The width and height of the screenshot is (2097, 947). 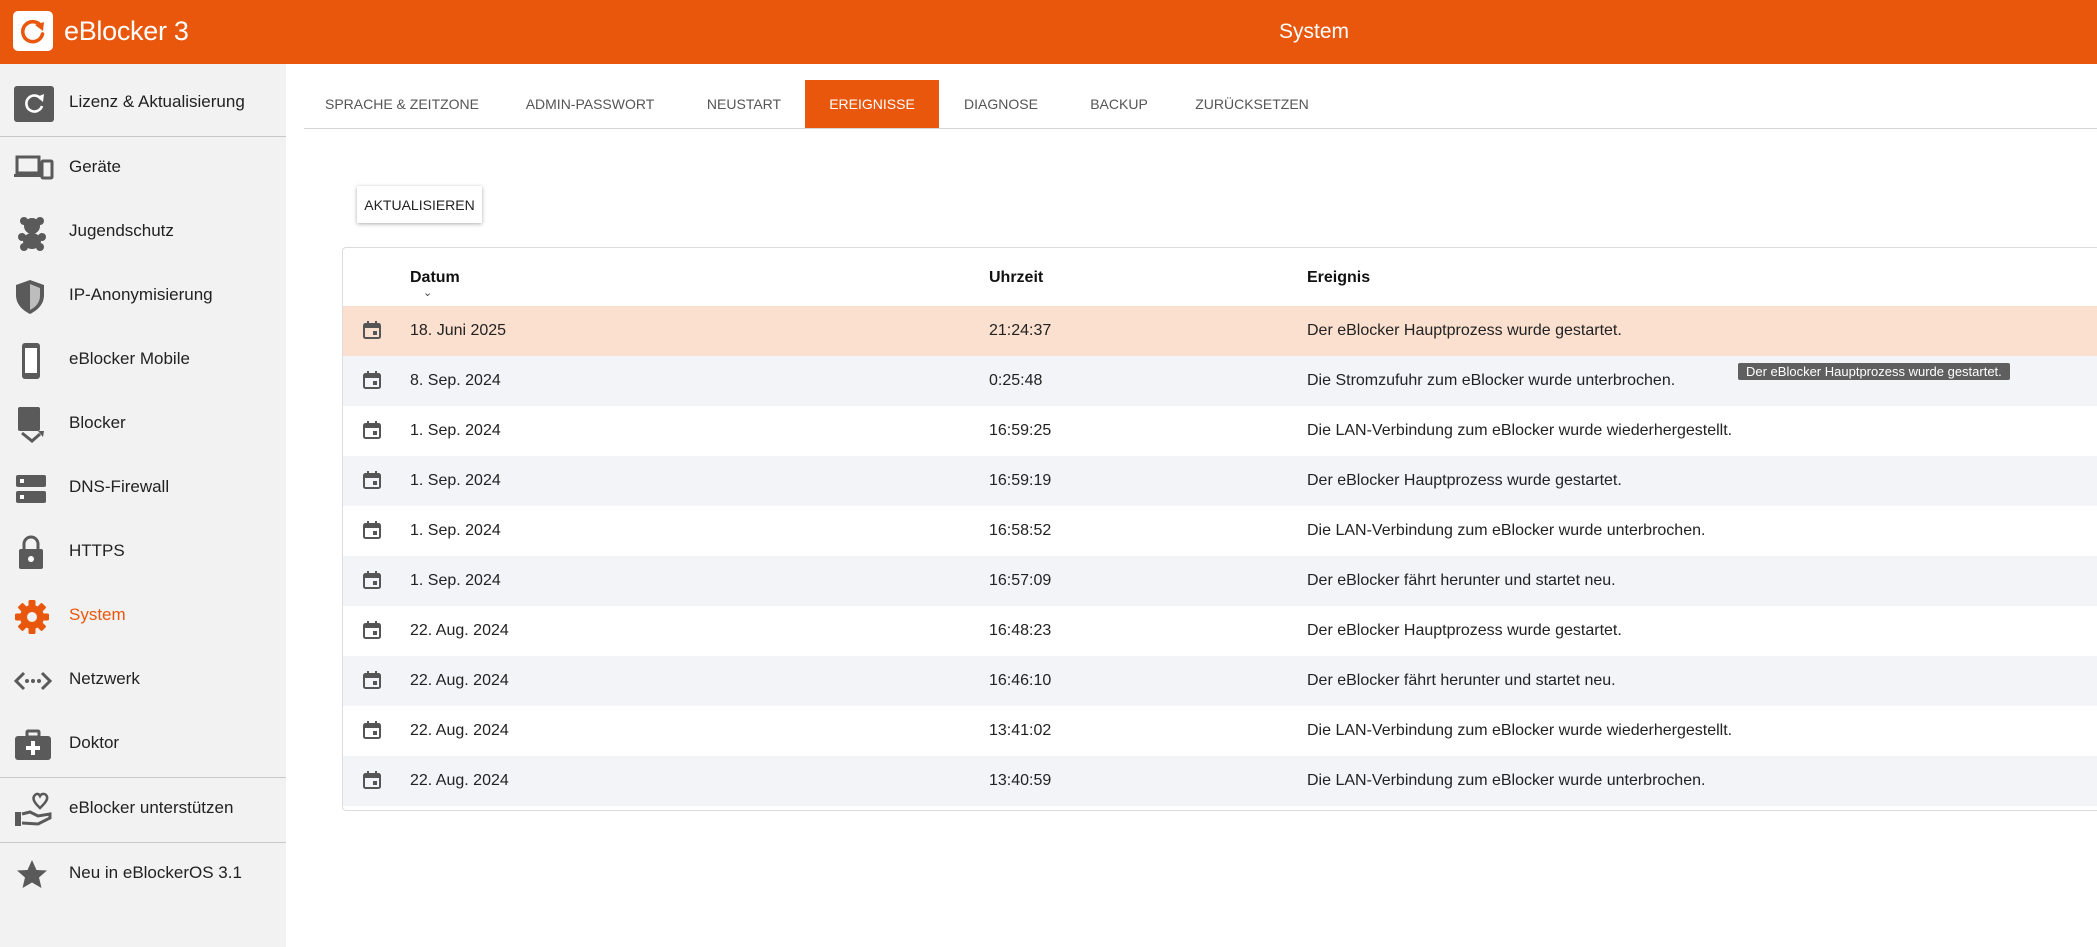 I want to click on sidebar-item-https: HTTPS, so click(x=143, y=551).